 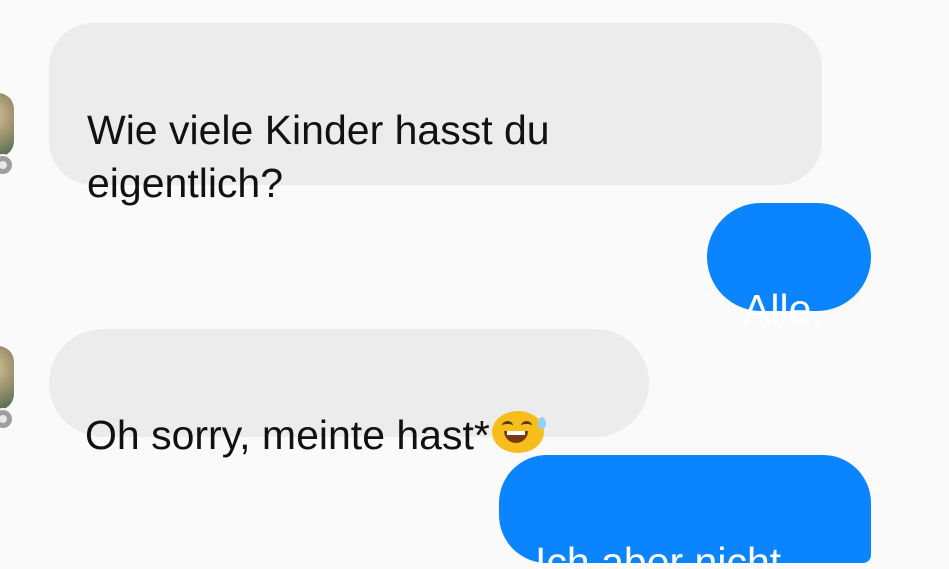 I want to click on message-bubble-outgoing: Ich aber nicht., so click(x=685, y=512).